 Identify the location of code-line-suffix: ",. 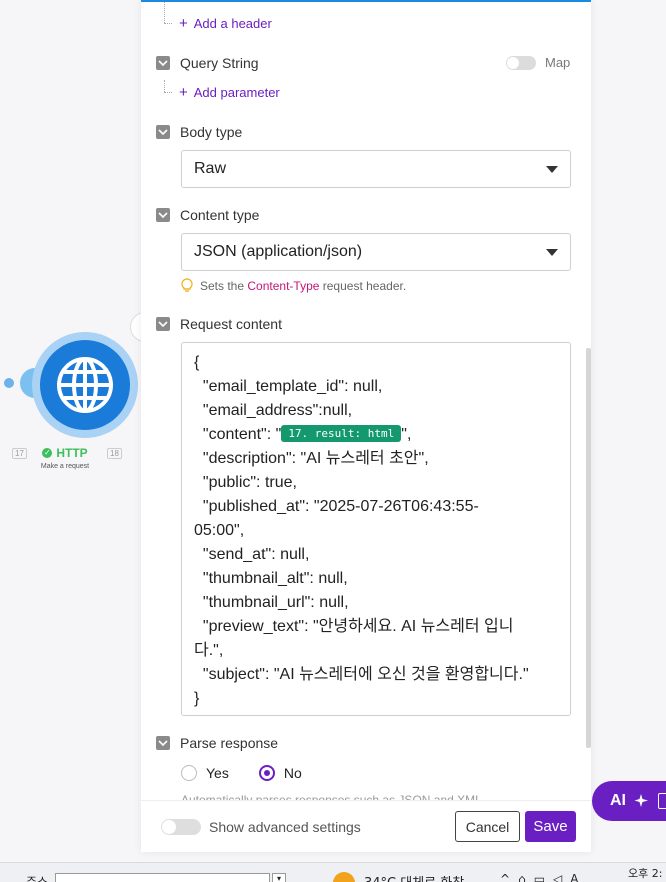
(406, 434).